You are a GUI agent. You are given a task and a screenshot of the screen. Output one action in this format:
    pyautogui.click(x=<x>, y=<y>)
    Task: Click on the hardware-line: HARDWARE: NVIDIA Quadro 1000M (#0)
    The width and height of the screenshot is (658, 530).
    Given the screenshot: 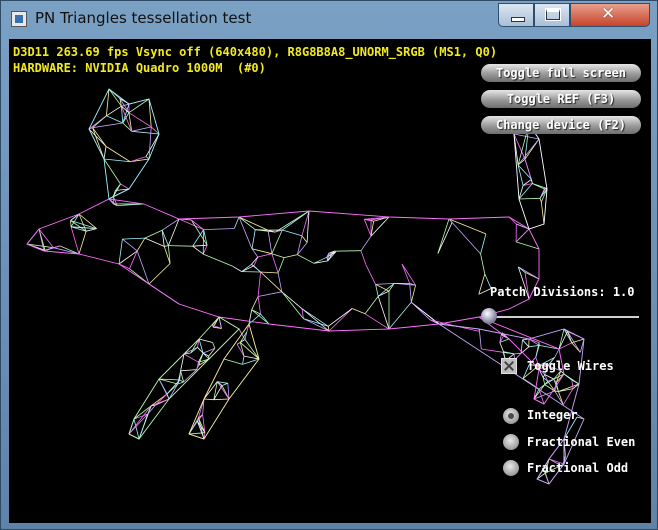 What is the action you would take?
    pyautogui.click(x=139, y=68)
    